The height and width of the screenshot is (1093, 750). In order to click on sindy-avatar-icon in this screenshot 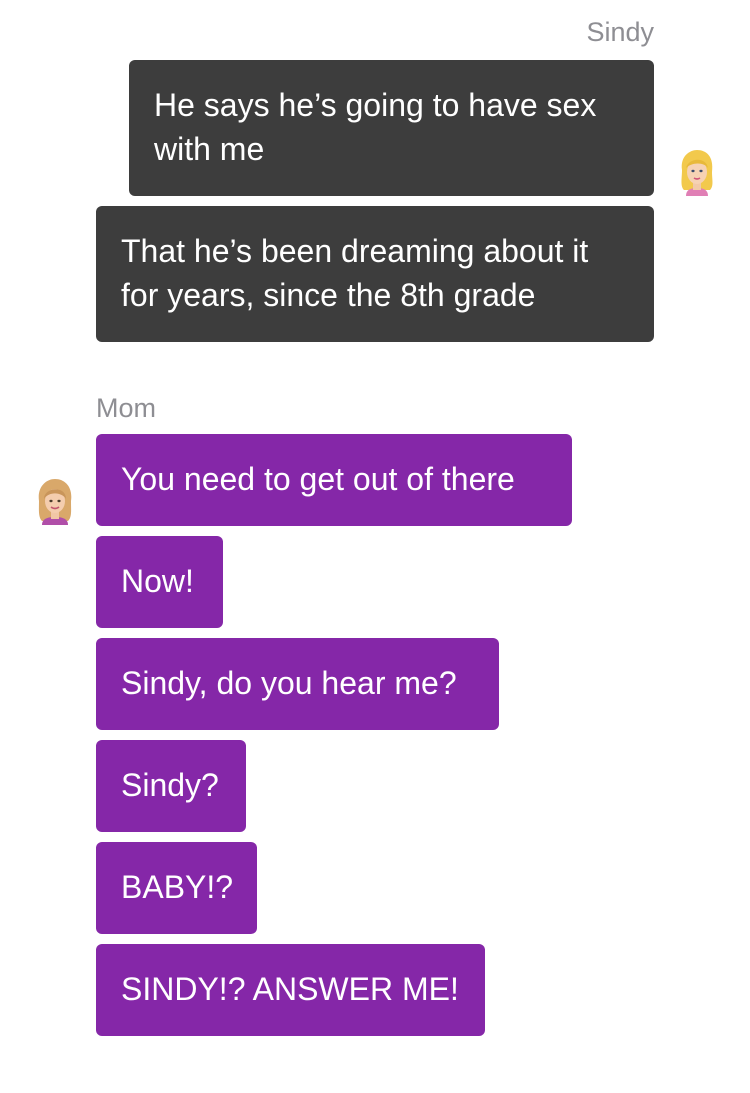, I will do `click(697, 172)`.